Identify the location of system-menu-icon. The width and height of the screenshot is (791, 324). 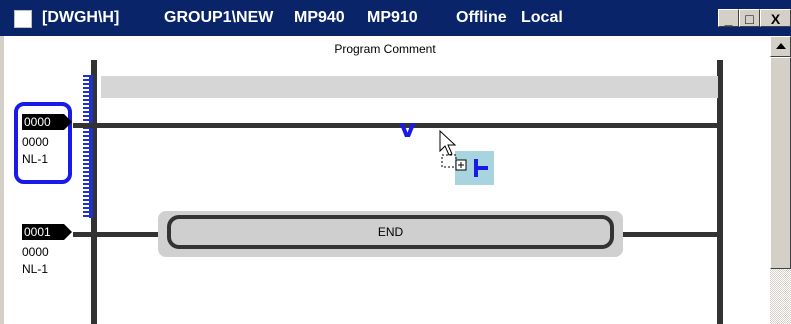
(23, 19).